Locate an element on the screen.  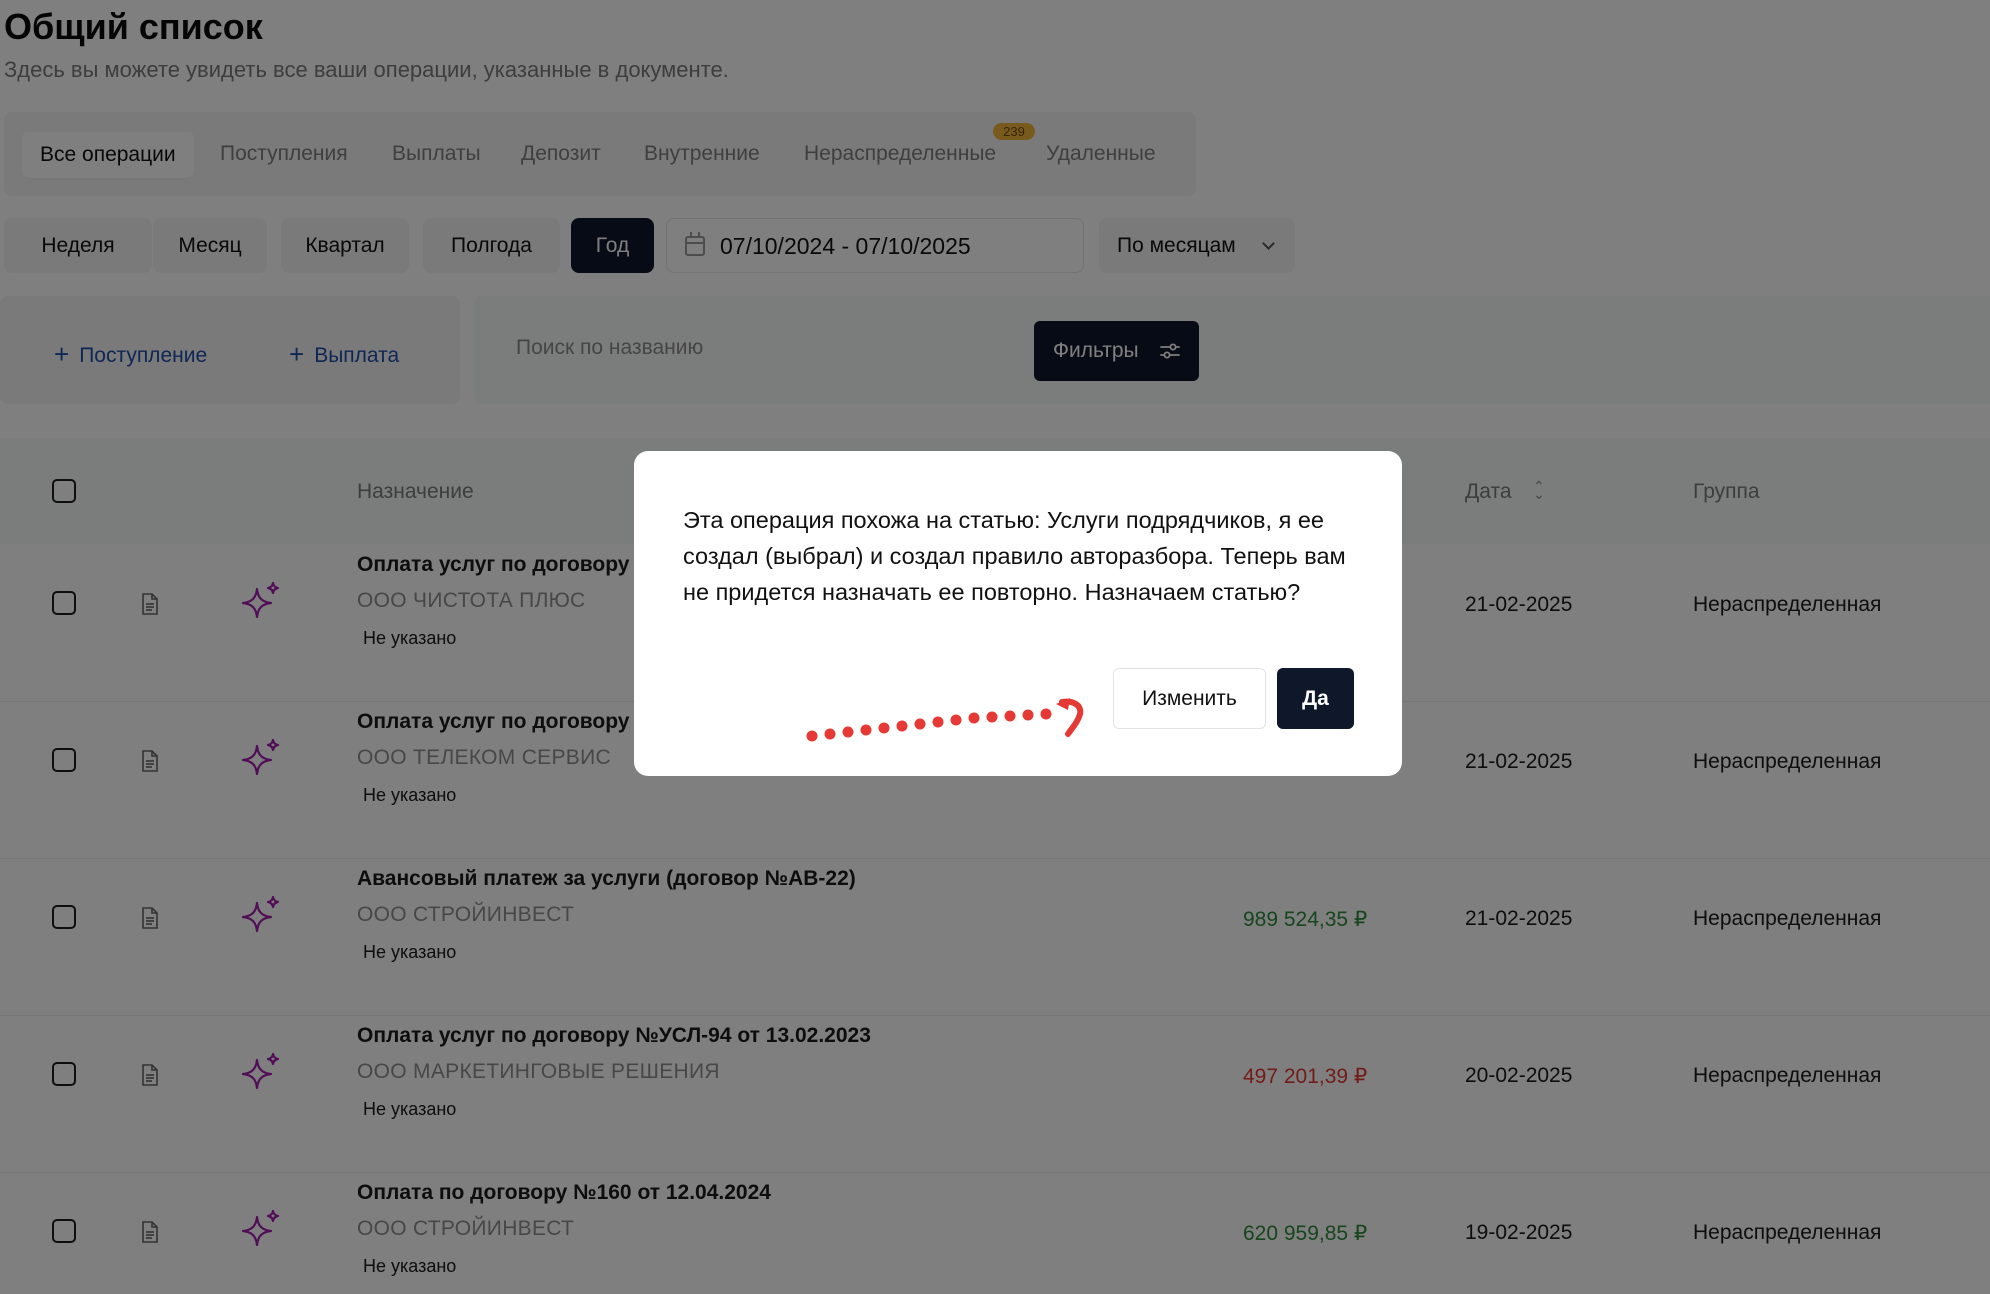
change-button: Изменить is located at coordinates (1189, 698).